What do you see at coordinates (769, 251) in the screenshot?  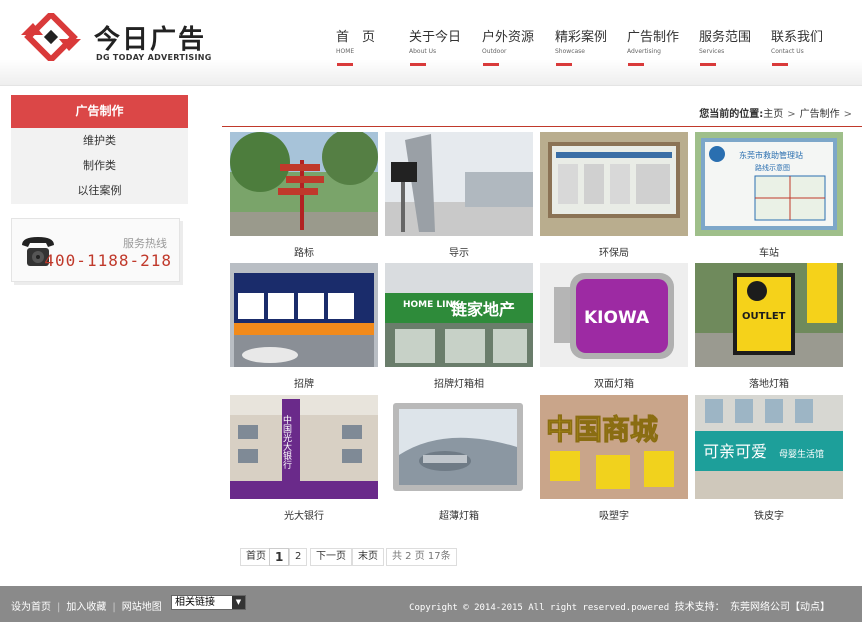 I see `product-caption: 车站` at bounding box center [769, 251].